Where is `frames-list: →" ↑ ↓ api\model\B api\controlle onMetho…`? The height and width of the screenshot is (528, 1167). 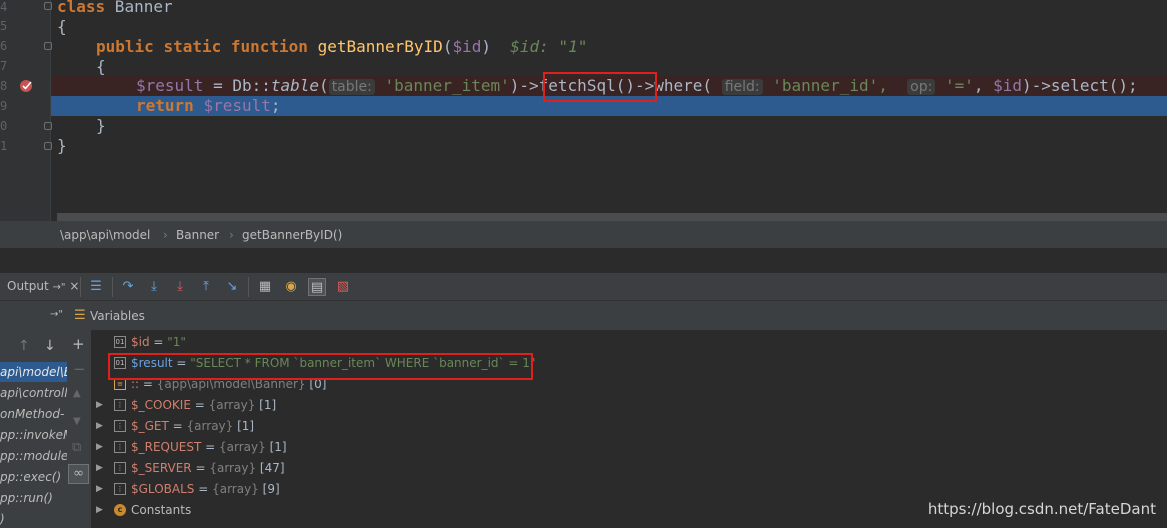
frames-list: →" ↑ ↓ api\model\B api\controlle onMetho… is located at coordinates (33, 414).